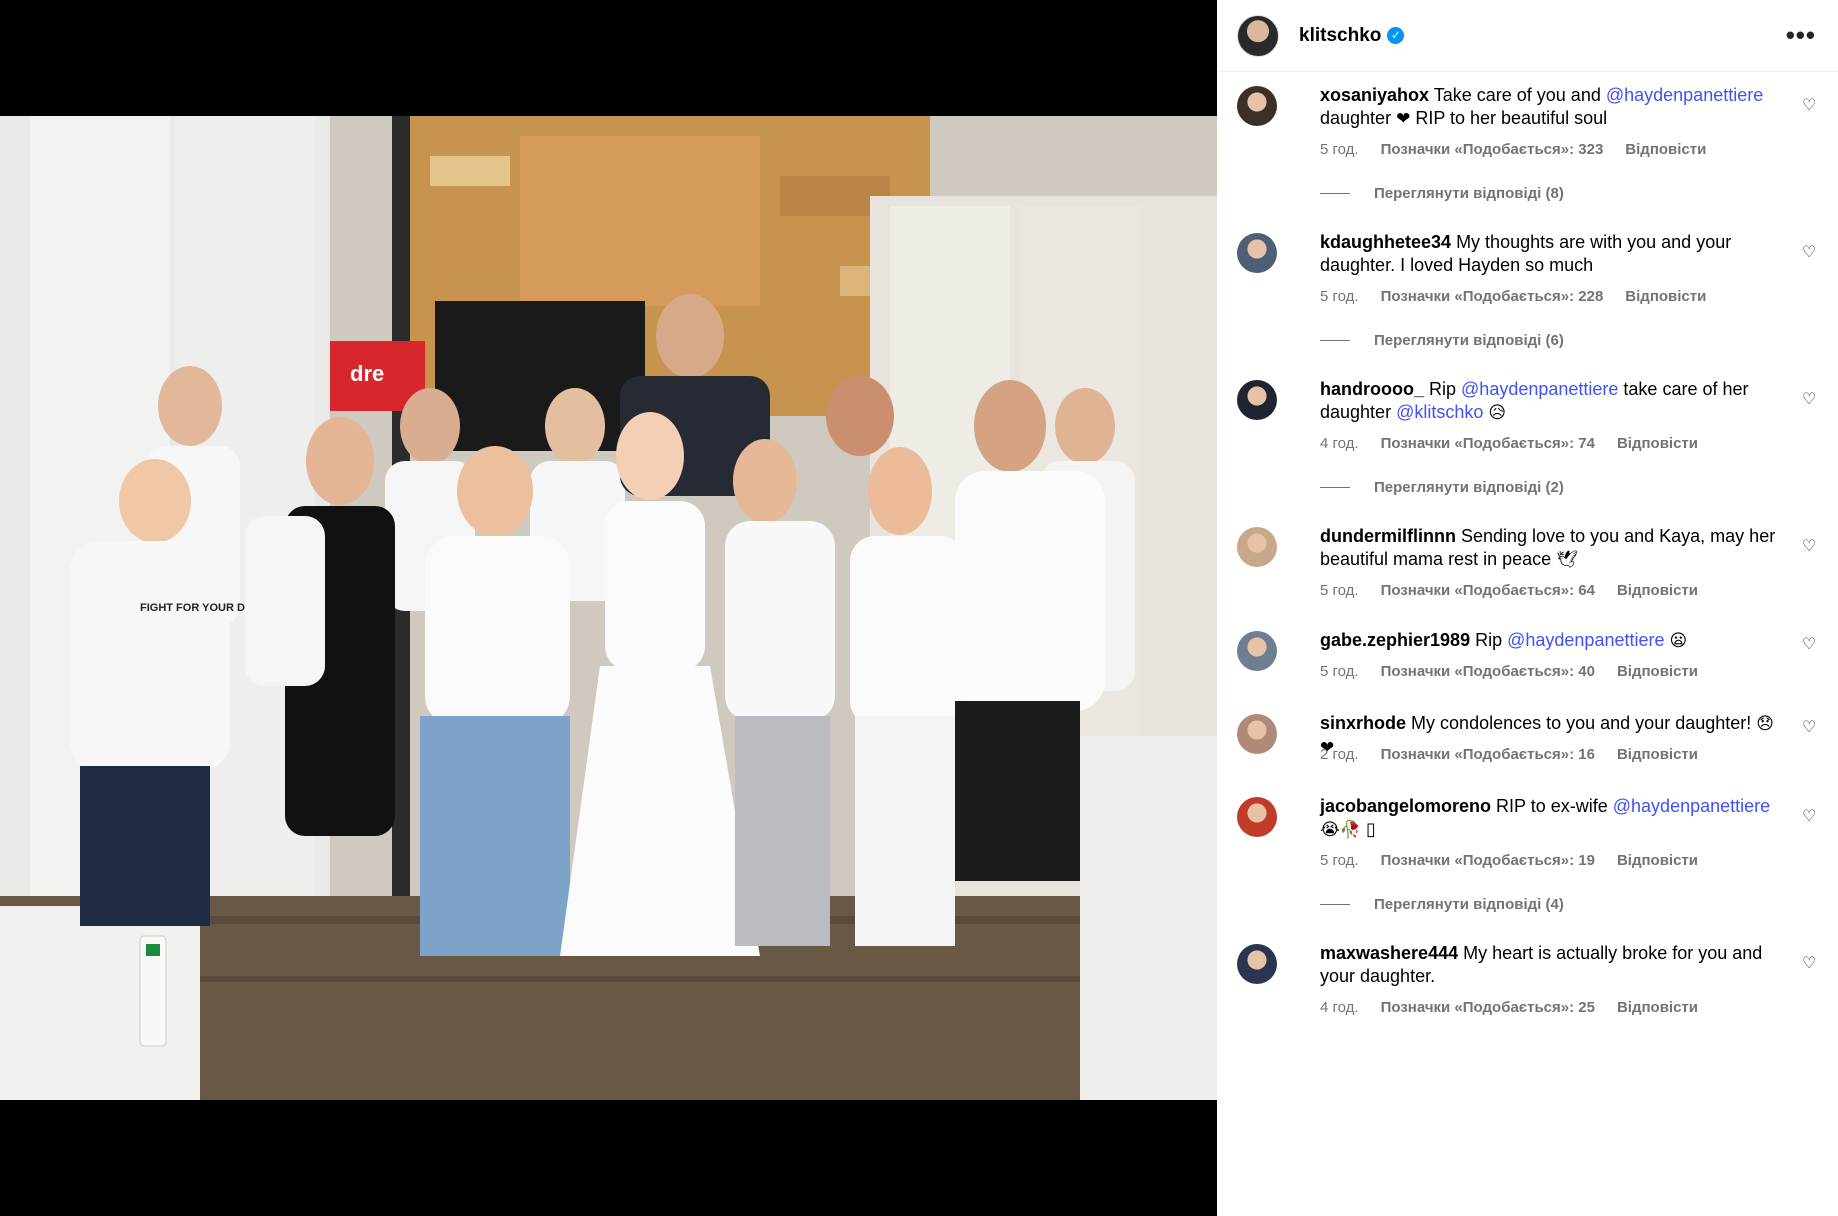 Image resolution: width=1838 pixels, height=1216 pixels. I want to click on author-avatar, so click(1258, 35).